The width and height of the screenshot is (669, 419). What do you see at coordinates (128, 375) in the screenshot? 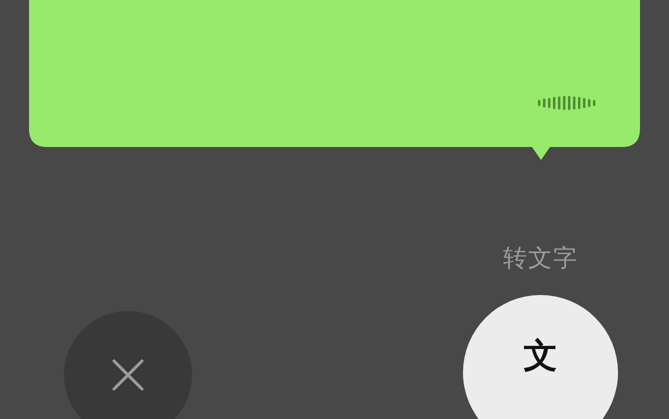
I see `close-icon` at bounding box center [128, 375].